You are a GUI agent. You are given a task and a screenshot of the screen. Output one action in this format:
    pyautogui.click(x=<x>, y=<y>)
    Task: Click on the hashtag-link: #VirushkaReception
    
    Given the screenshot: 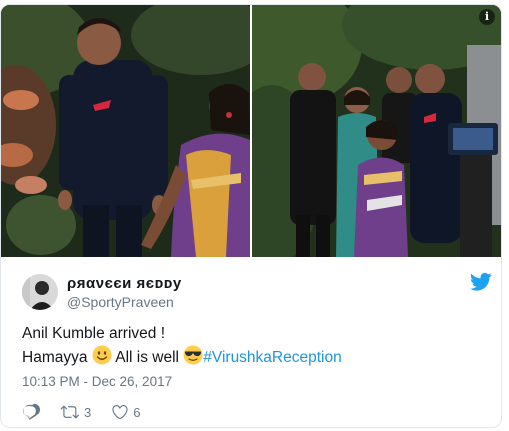 What is the action you would take?
    pyautogui.click(x=272, y=357)
    